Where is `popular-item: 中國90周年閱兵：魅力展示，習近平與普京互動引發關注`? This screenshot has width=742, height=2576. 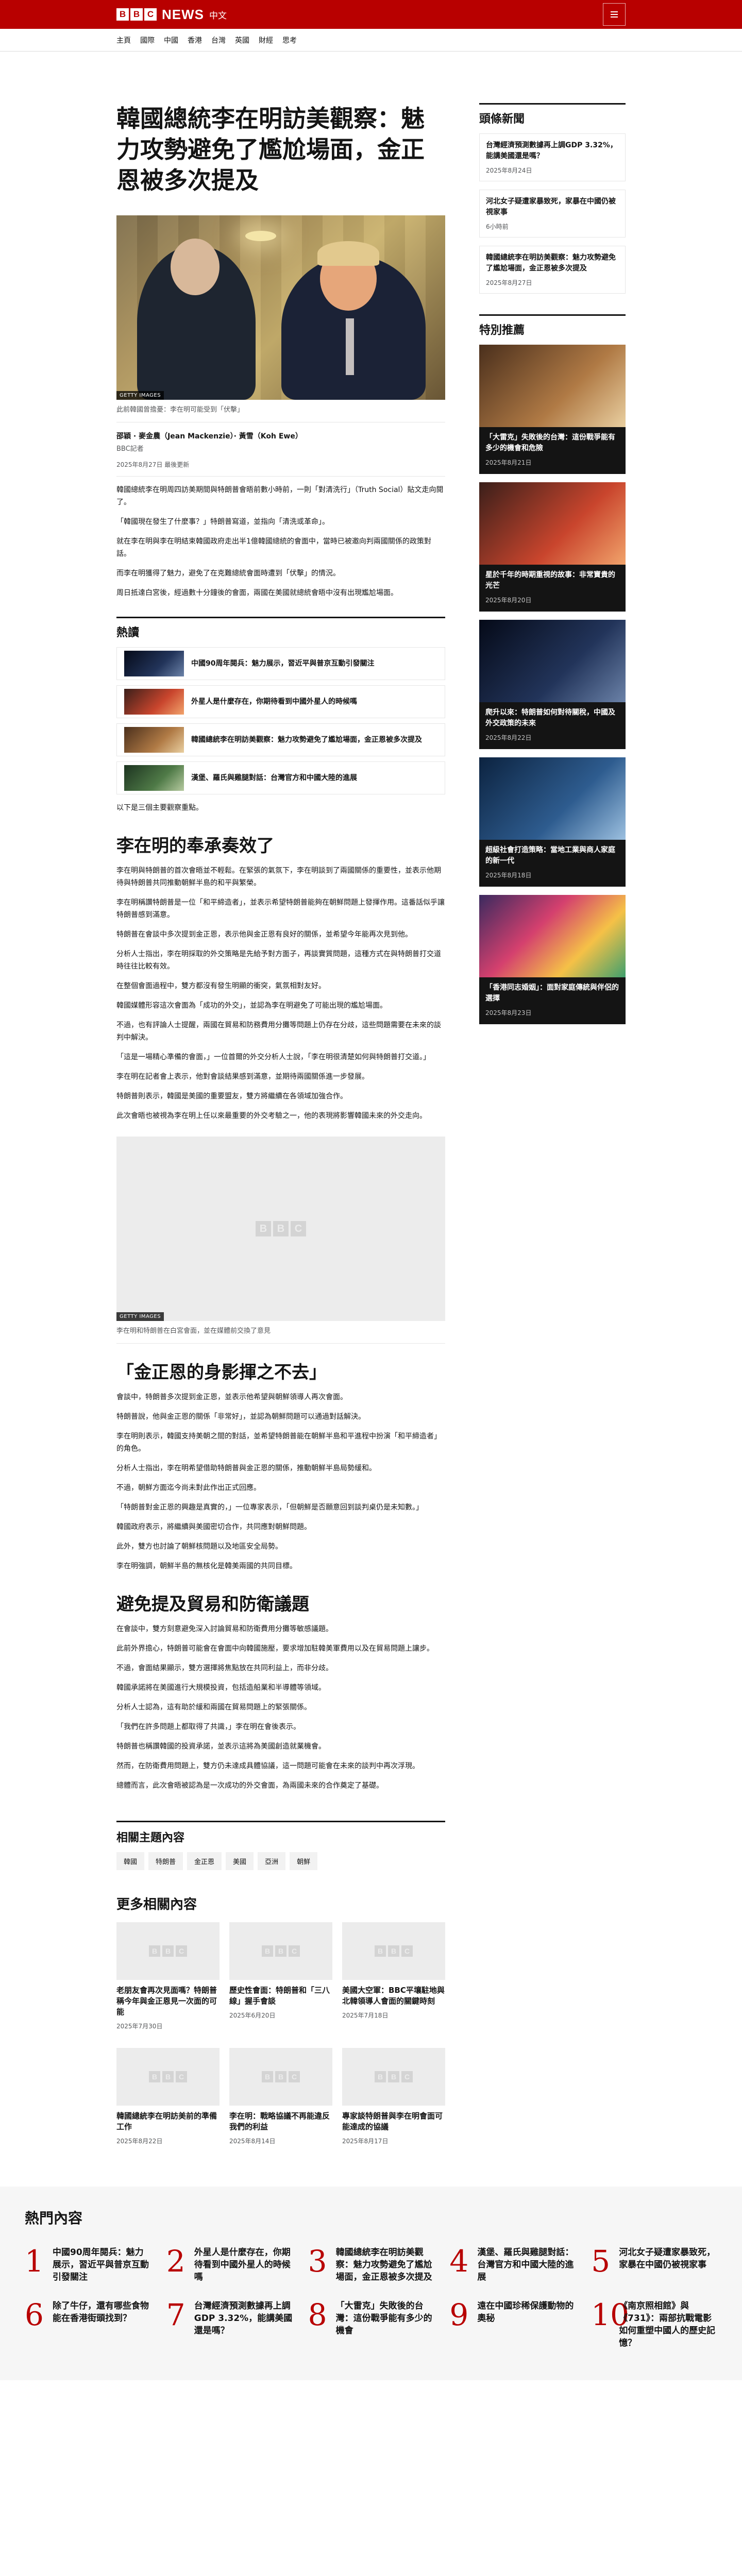
popular-item: 中國90周年閱兵：魅力展示，習近平與普京互動引發關注 is located at coordinates (280, 663).